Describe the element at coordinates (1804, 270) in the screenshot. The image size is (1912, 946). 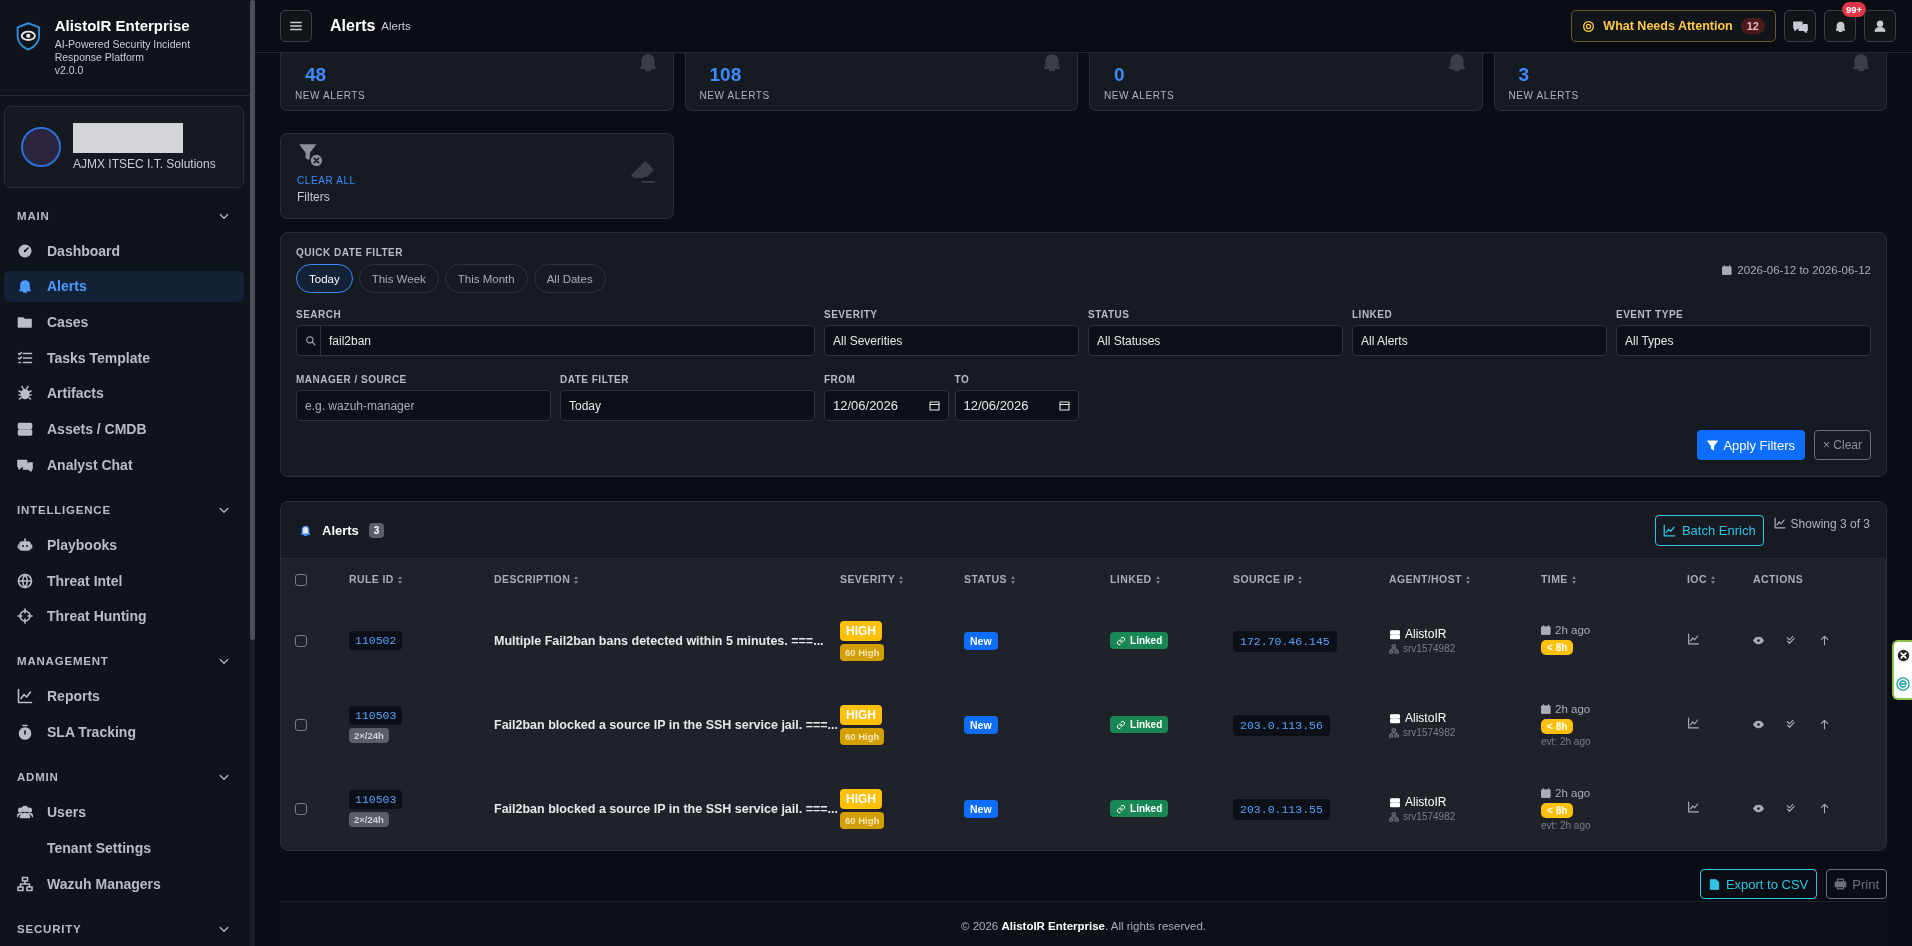
I see `date-range-label: 2026-06-12 to 2026-06-12` at that location.